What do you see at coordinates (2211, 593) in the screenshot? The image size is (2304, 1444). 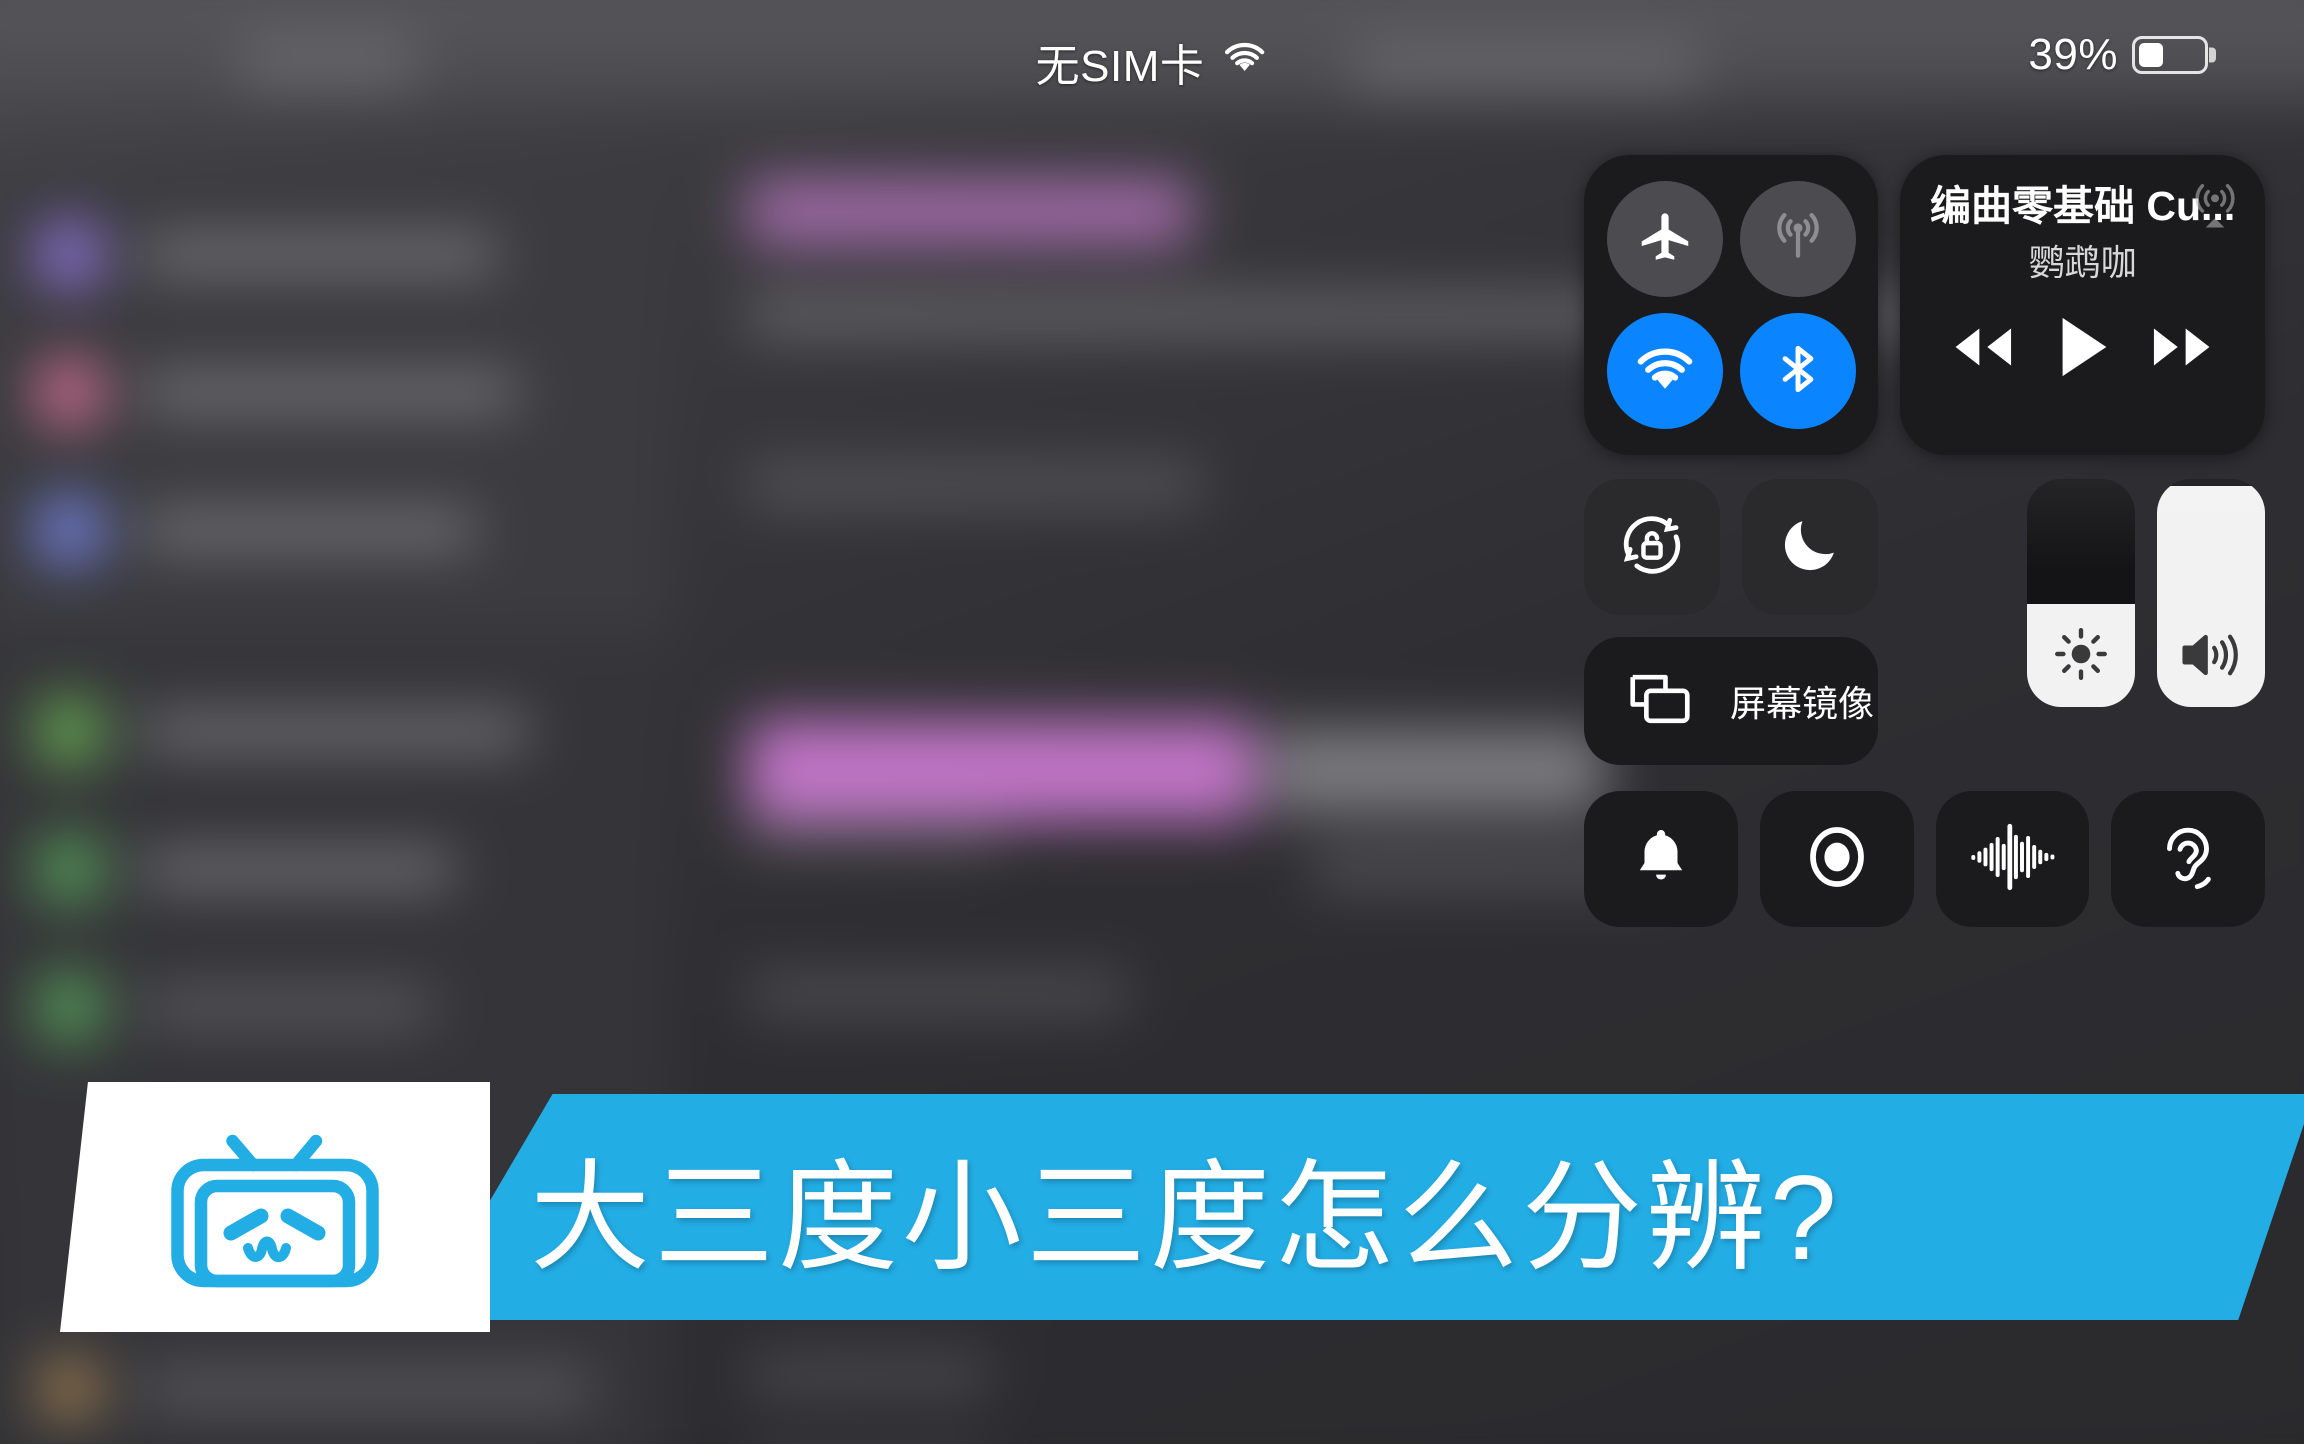 I see `volume-slider` at bounding box center [2211, 593].